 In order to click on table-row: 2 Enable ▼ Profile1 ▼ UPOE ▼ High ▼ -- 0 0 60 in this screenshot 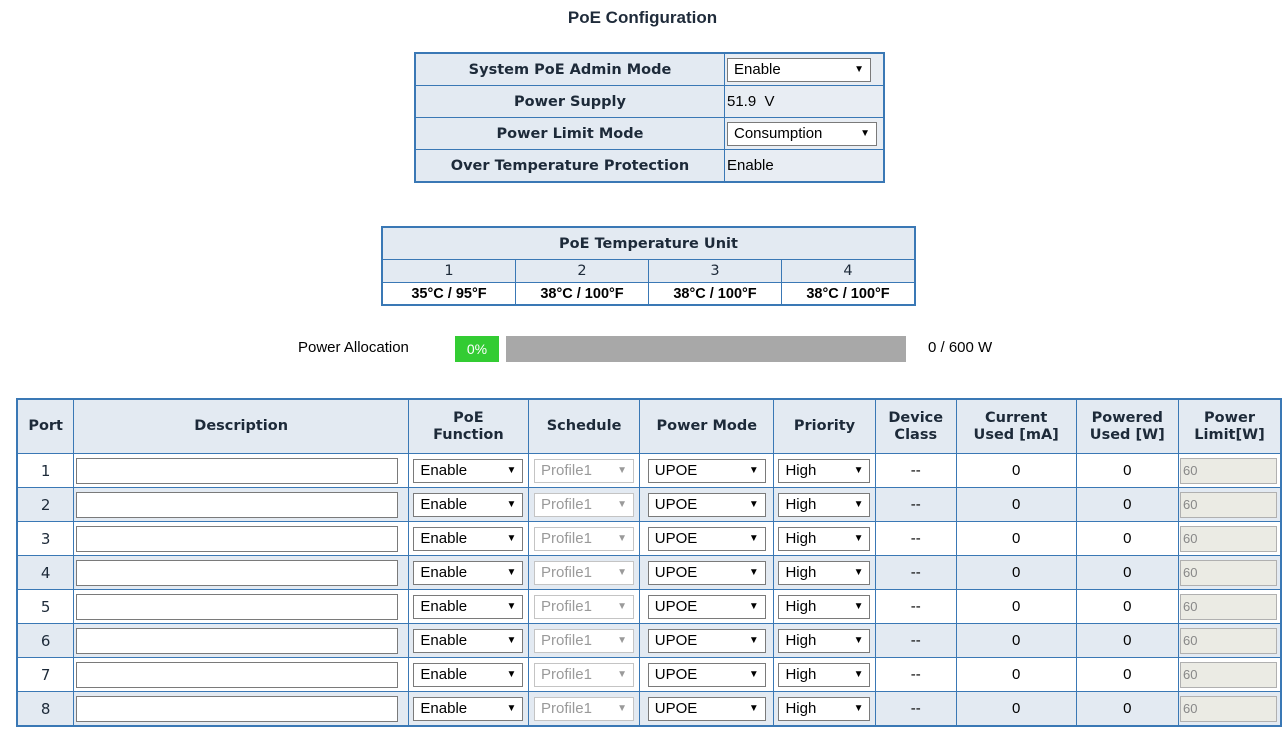, I will do `click(649, 504)`.